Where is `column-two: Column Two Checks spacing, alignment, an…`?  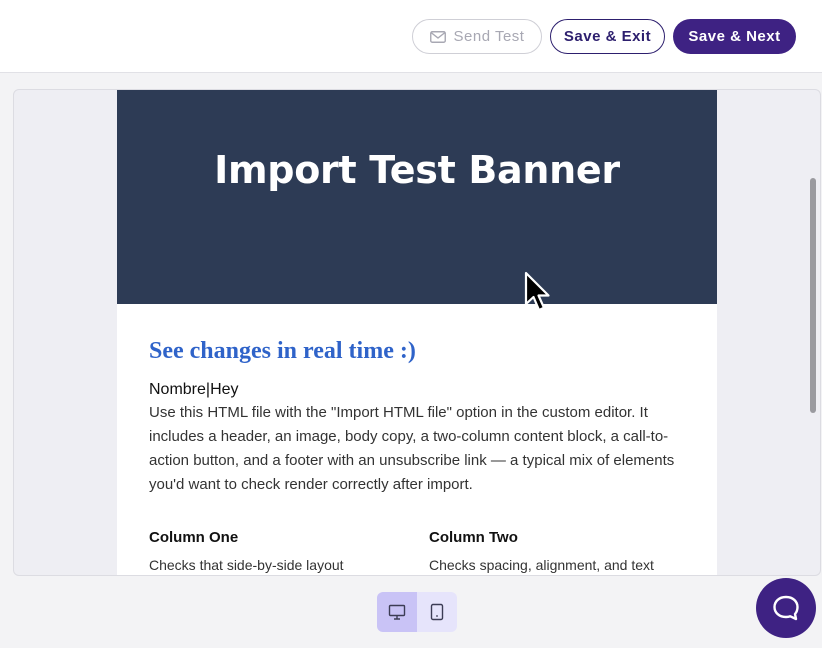
column-two: Column Two Checks spacing, alignment, an… is located at coordinates (548, 552).